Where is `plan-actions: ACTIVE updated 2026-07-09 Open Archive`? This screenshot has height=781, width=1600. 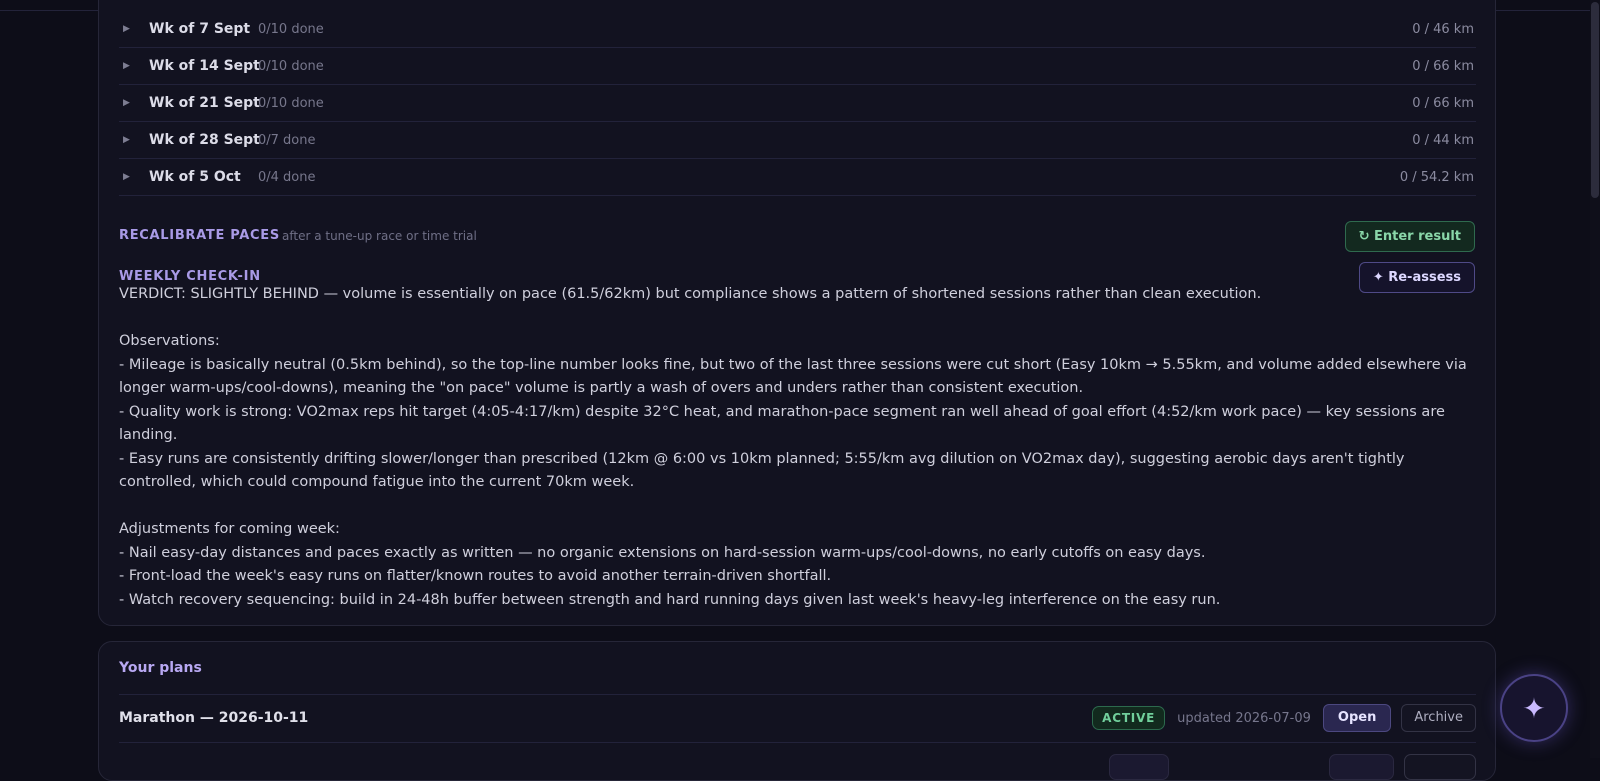 plan-actions: ACTIVE updated 2026-07-09 Open Archive is located at coordinates (1284, 718).